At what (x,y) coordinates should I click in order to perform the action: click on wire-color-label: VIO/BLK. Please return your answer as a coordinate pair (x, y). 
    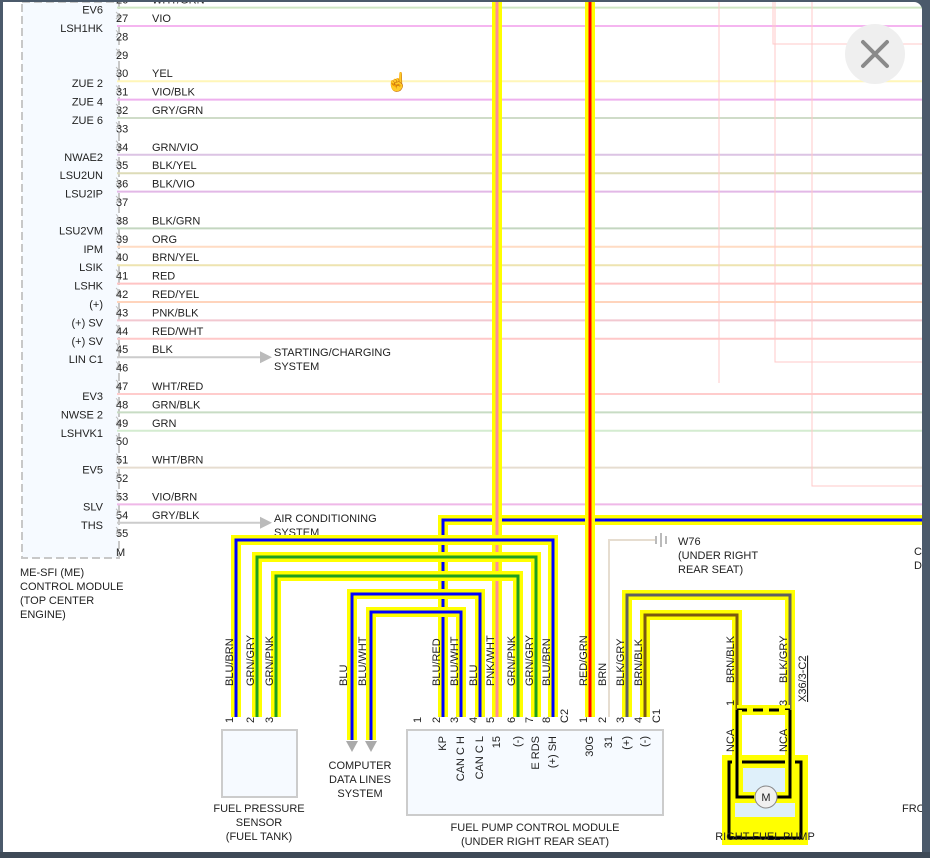
    Looking at the image, I should click on (173, 93).